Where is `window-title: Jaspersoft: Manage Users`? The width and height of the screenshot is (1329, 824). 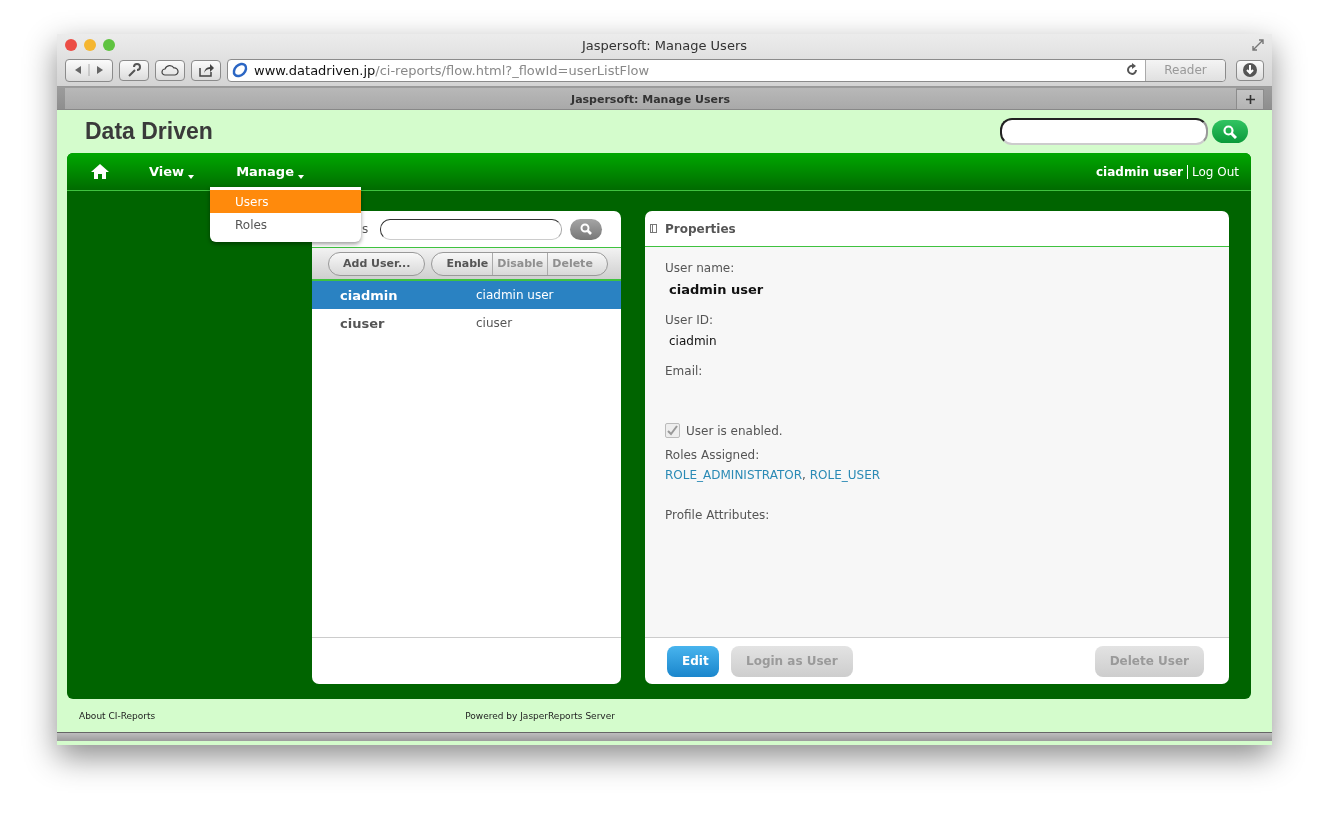 window-title: Jaspersoft: Manage Users is located at coordinates (664, 45).